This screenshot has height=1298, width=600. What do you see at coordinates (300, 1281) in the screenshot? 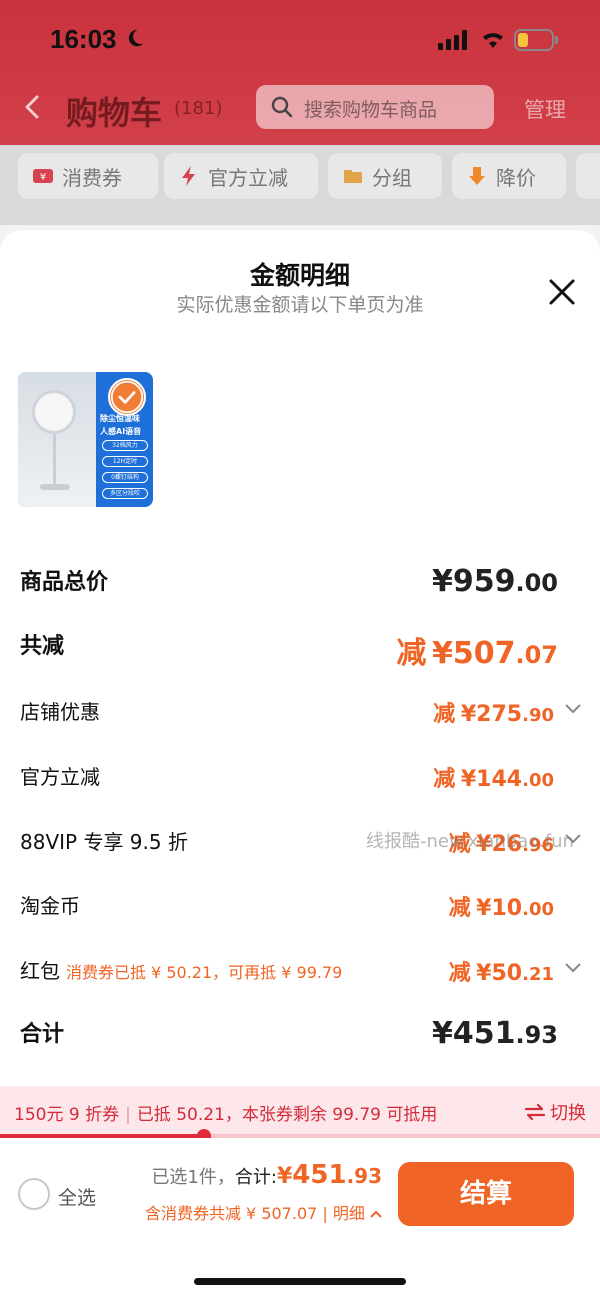
I see `home-indicator` at bounding box center [300, 1281].